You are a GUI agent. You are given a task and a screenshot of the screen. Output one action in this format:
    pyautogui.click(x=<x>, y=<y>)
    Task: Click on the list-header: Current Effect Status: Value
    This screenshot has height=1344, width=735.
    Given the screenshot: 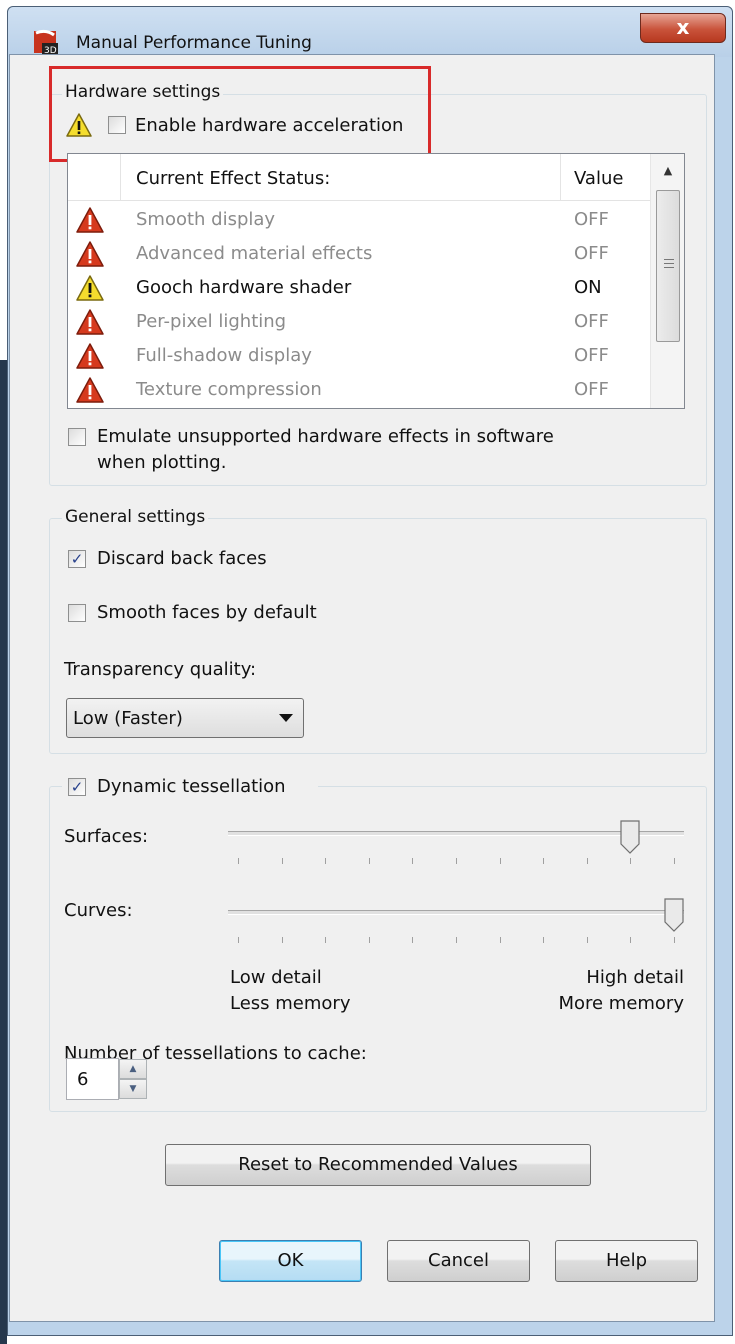 What is the action you would take?
    pyautogui.click(x=359, y=177)
    